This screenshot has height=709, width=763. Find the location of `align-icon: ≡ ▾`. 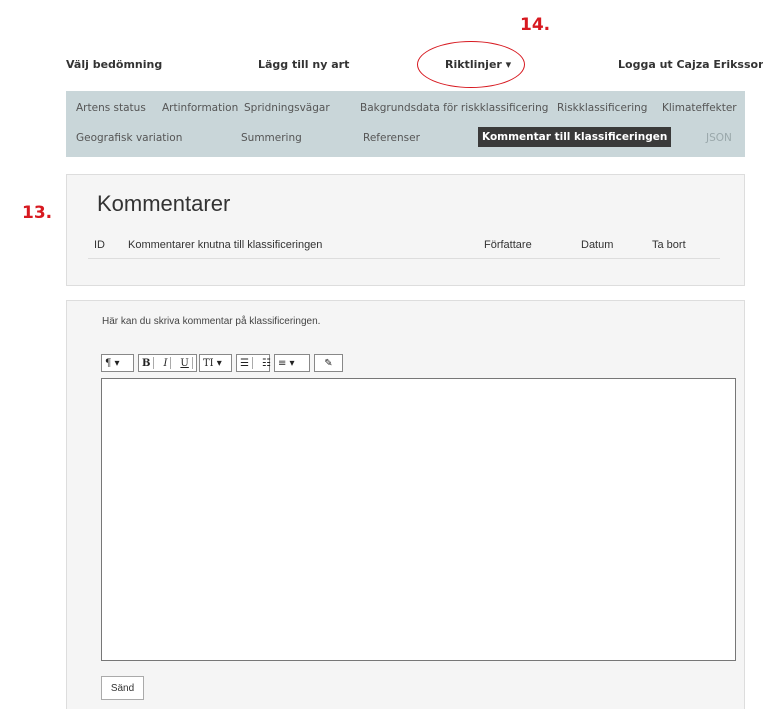

align-icon: ≡ ▾ is located at coordinates (286, 363).